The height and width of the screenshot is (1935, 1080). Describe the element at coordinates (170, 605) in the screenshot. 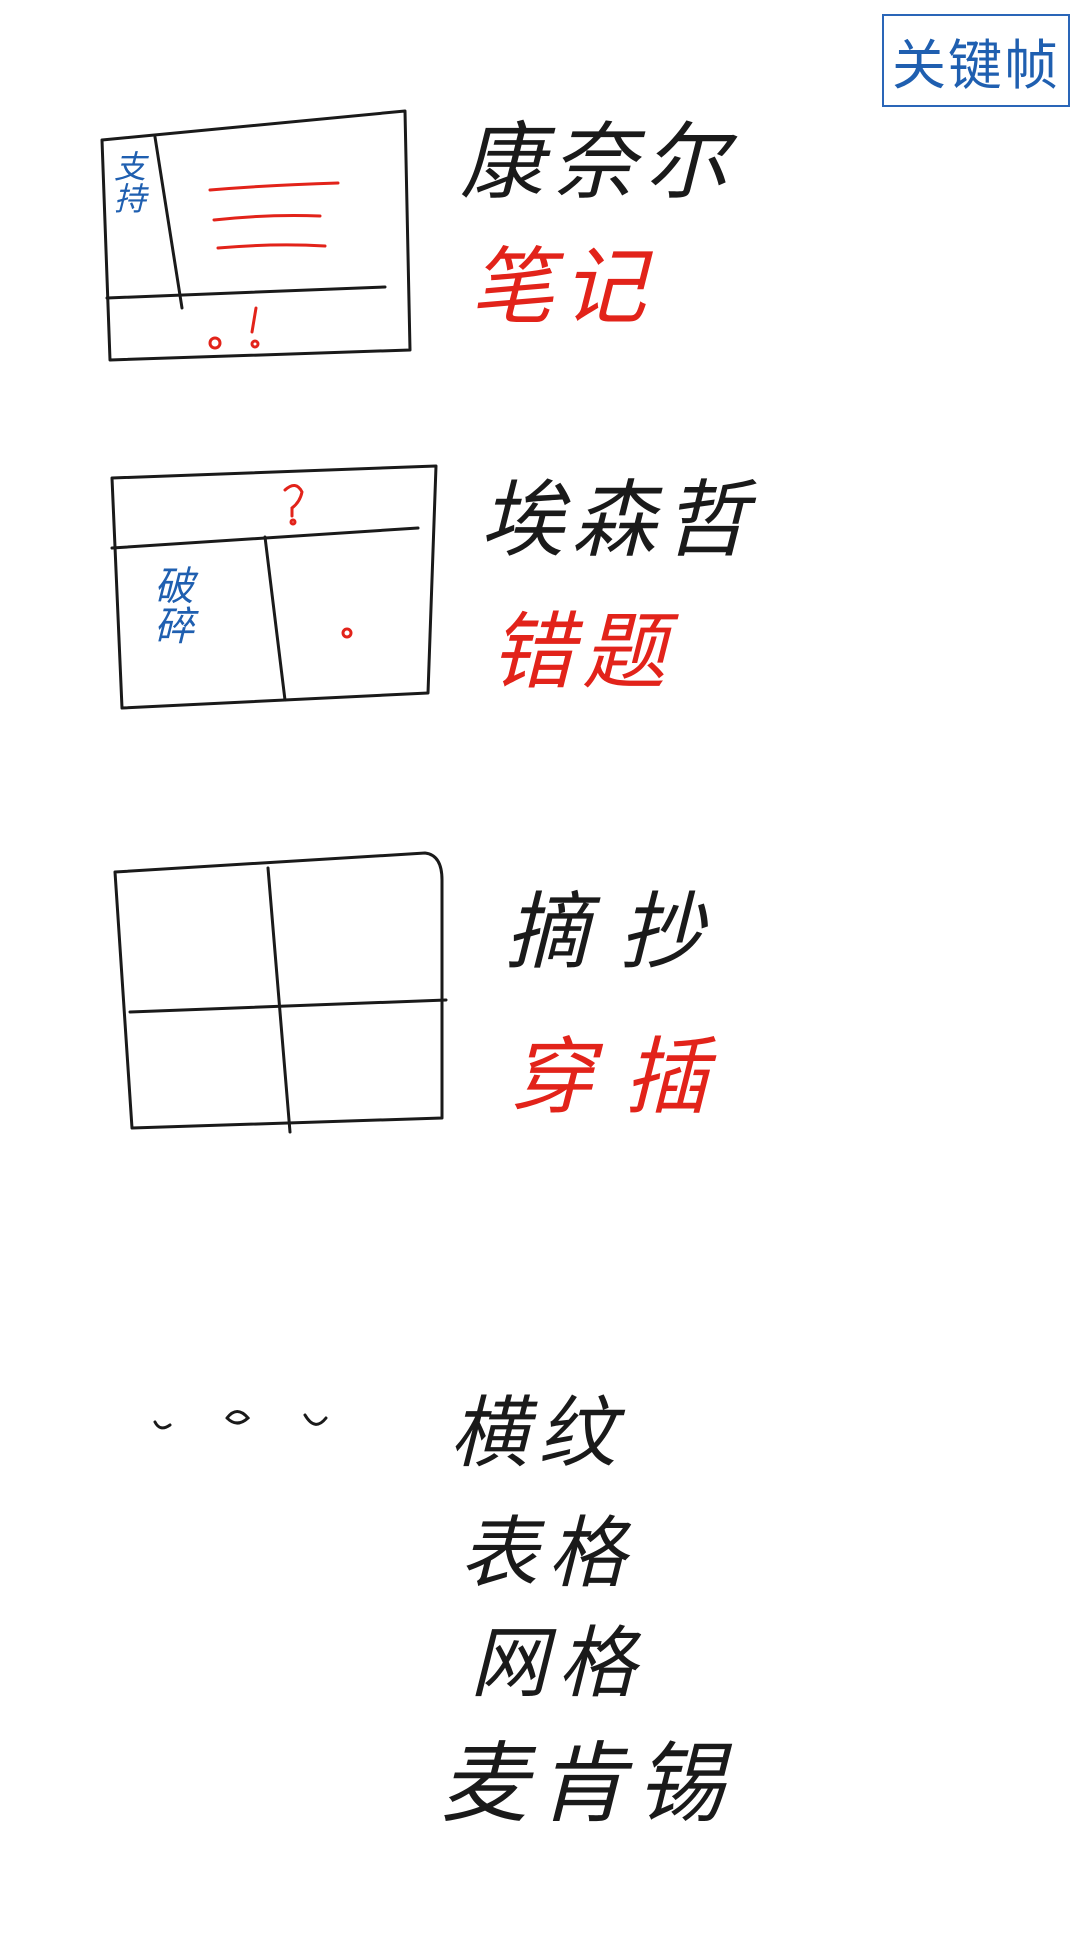

I see `accenture-cell-label: 破碎` at that location.